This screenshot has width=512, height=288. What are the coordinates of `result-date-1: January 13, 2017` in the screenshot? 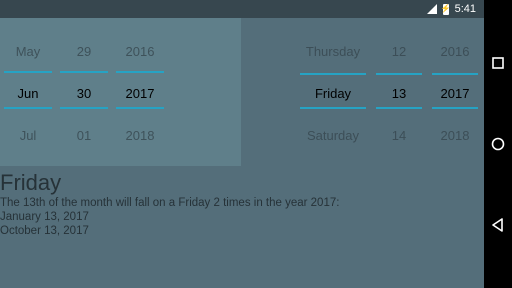 It's located at (44, 217).